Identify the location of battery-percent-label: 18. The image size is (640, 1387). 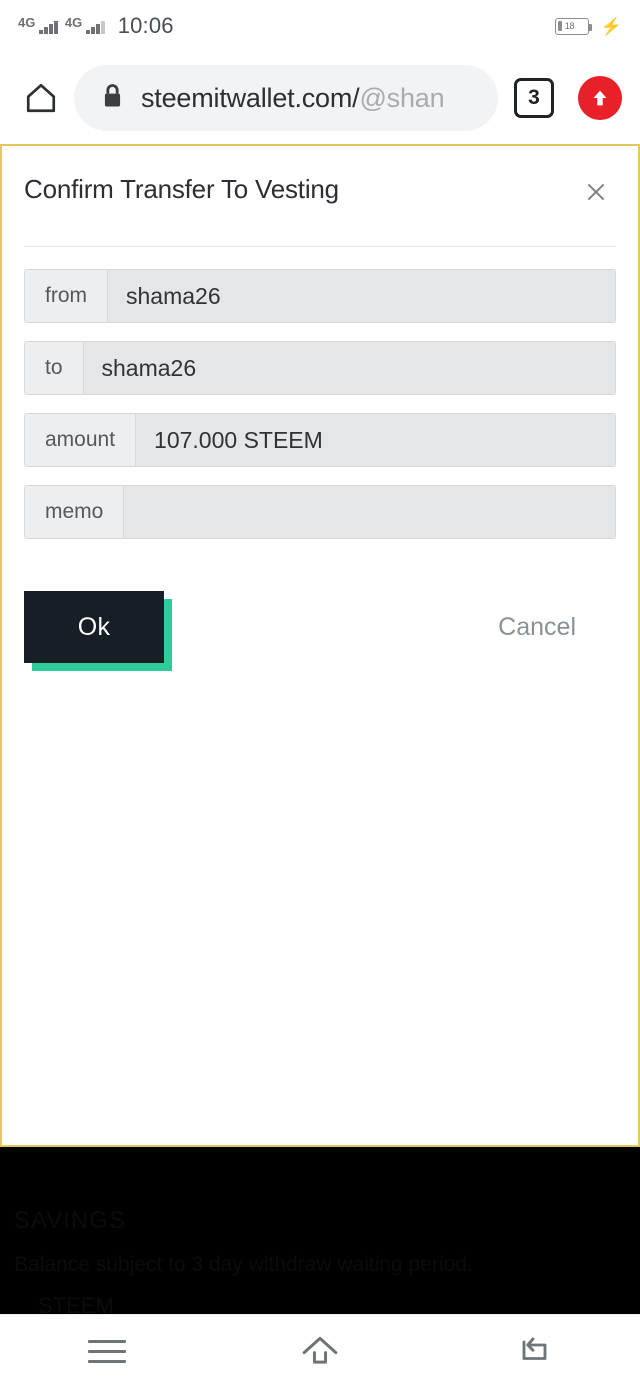
(569, 26).